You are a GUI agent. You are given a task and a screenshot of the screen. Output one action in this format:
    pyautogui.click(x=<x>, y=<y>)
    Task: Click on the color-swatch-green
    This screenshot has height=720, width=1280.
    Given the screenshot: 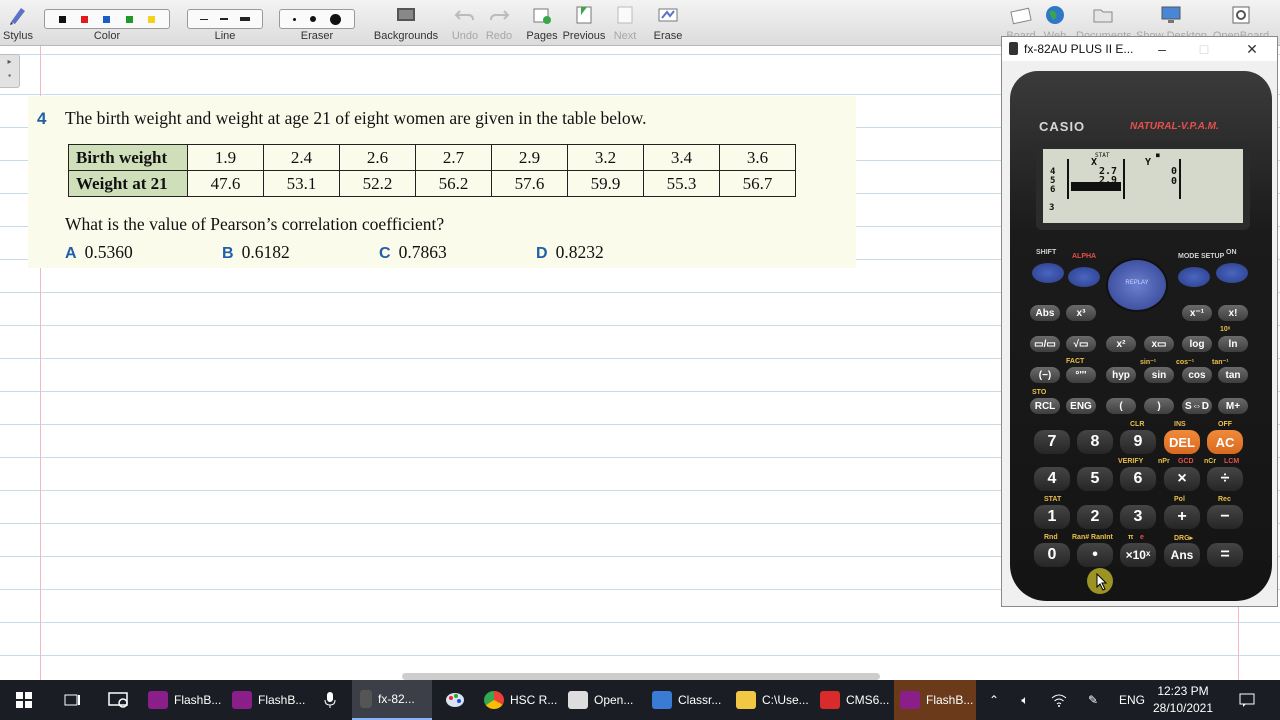 What is the action you would take?
    pyautogui.click(x=129, y=19)
    